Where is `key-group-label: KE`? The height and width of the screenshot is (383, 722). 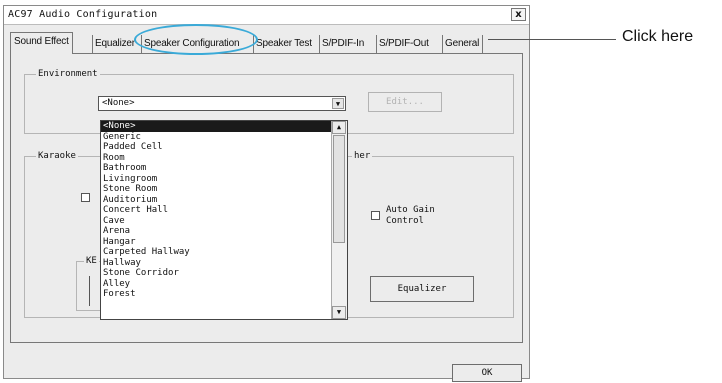
key-group-label: KE is located at coordinates (91, 261).